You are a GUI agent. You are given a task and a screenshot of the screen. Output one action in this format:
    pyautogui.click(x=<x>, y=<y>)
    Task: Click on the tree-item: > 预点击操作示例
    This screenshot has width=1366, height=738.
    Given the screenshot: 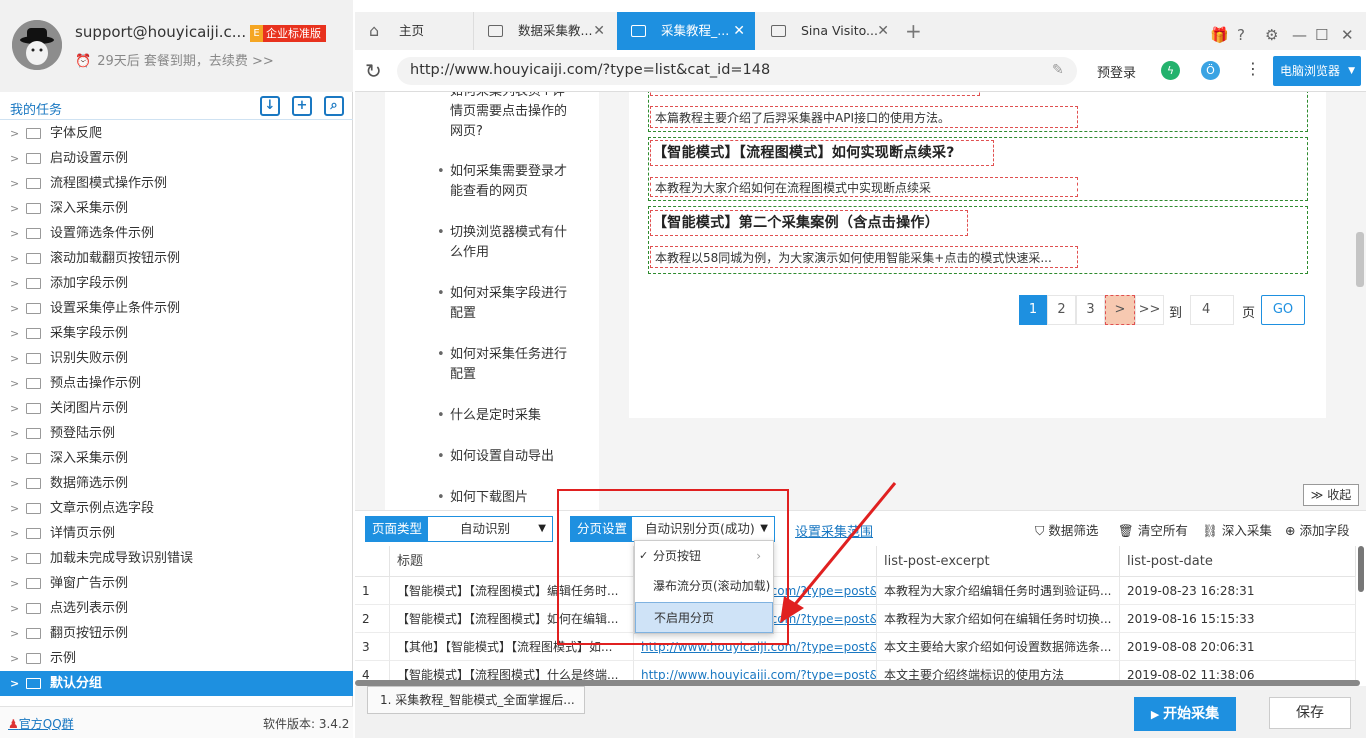 What is the action you would take?
    pyautogui.click(x=176, y=383)
    